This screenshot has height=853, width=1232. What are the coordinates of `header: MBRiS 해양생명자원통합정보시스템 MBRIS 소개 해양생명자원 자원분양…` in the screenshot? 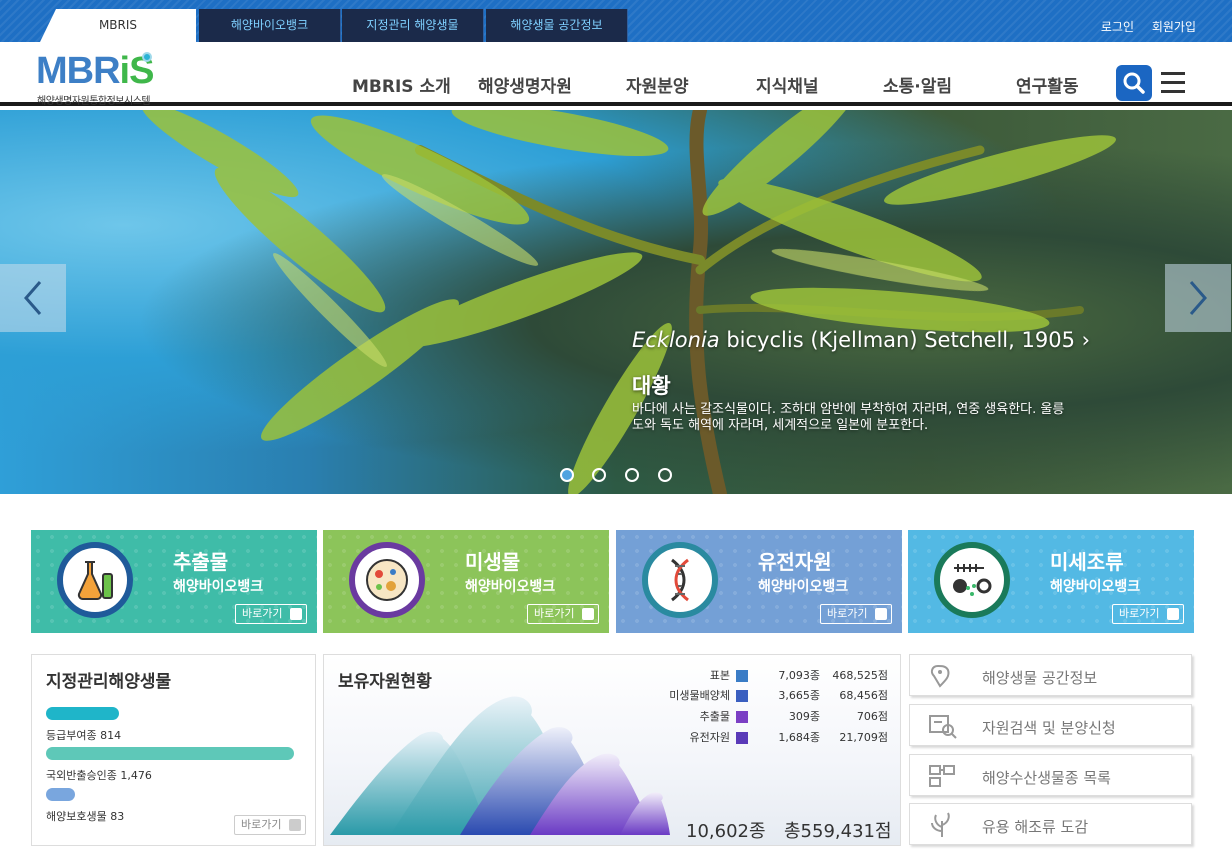 It's located at (616, 74).